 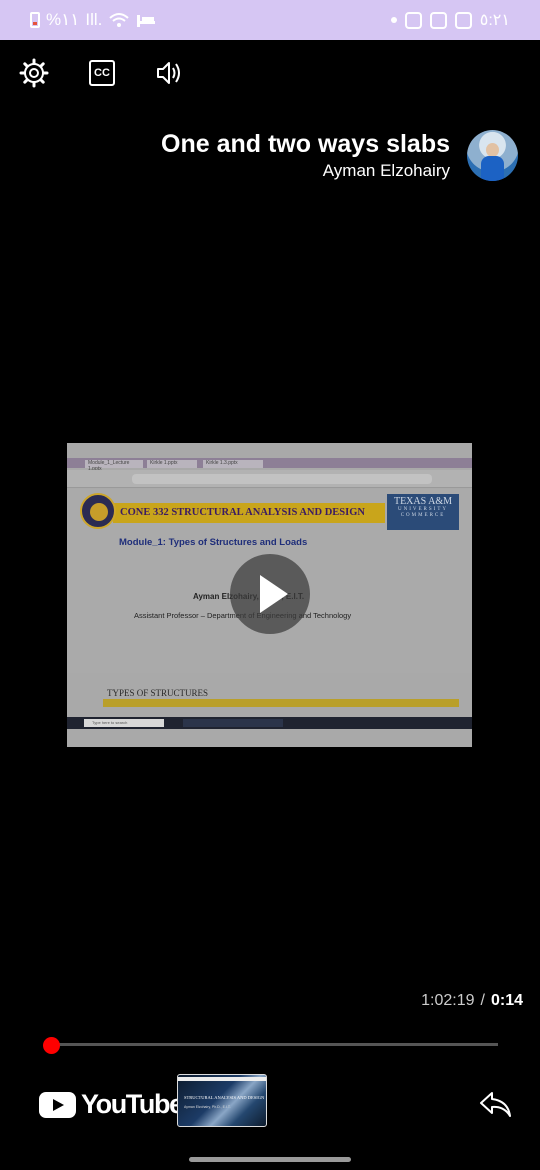 I want to click on instagram-icon, so click(x=413, y=20).